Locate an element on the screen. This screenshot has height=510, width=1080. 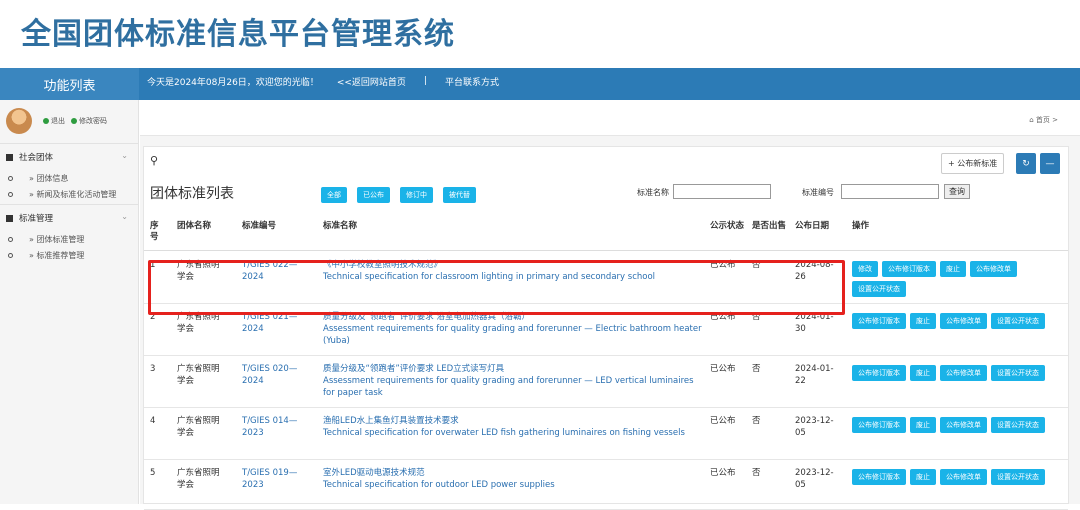
sidebar-item-label: » 团体信息 is located at coordinates (49, 178).